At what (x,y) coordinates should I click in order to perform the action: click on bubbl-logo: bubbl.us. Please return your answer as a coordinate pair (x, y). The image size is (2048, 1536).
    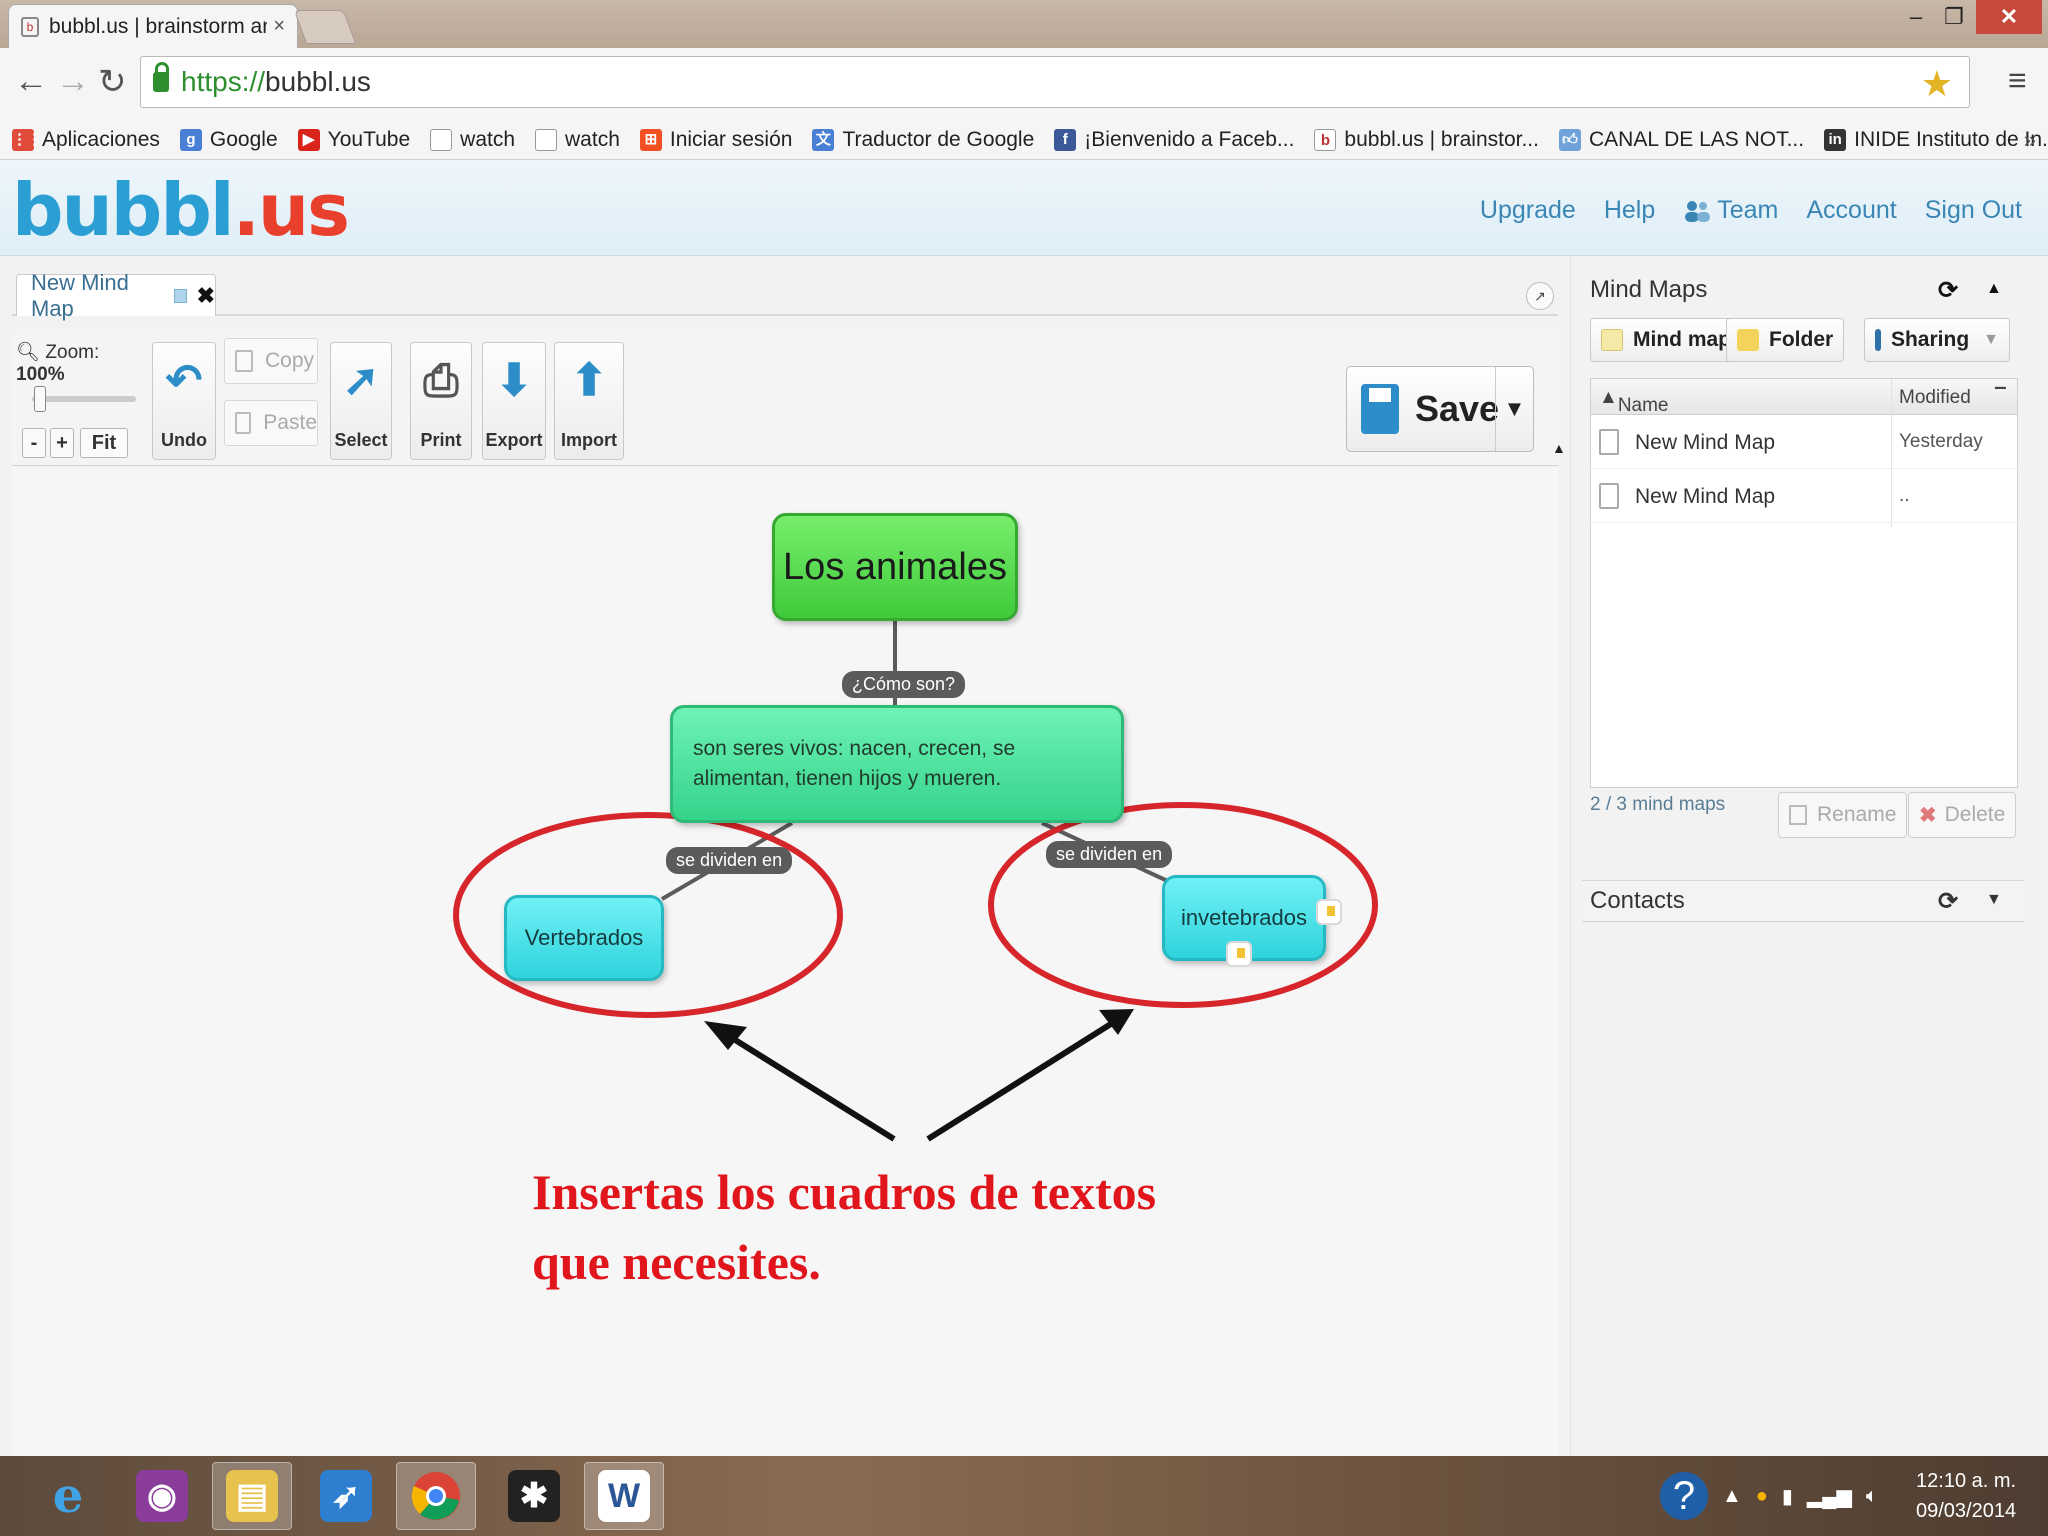
    Looking at the image, I should click on (181, 210).